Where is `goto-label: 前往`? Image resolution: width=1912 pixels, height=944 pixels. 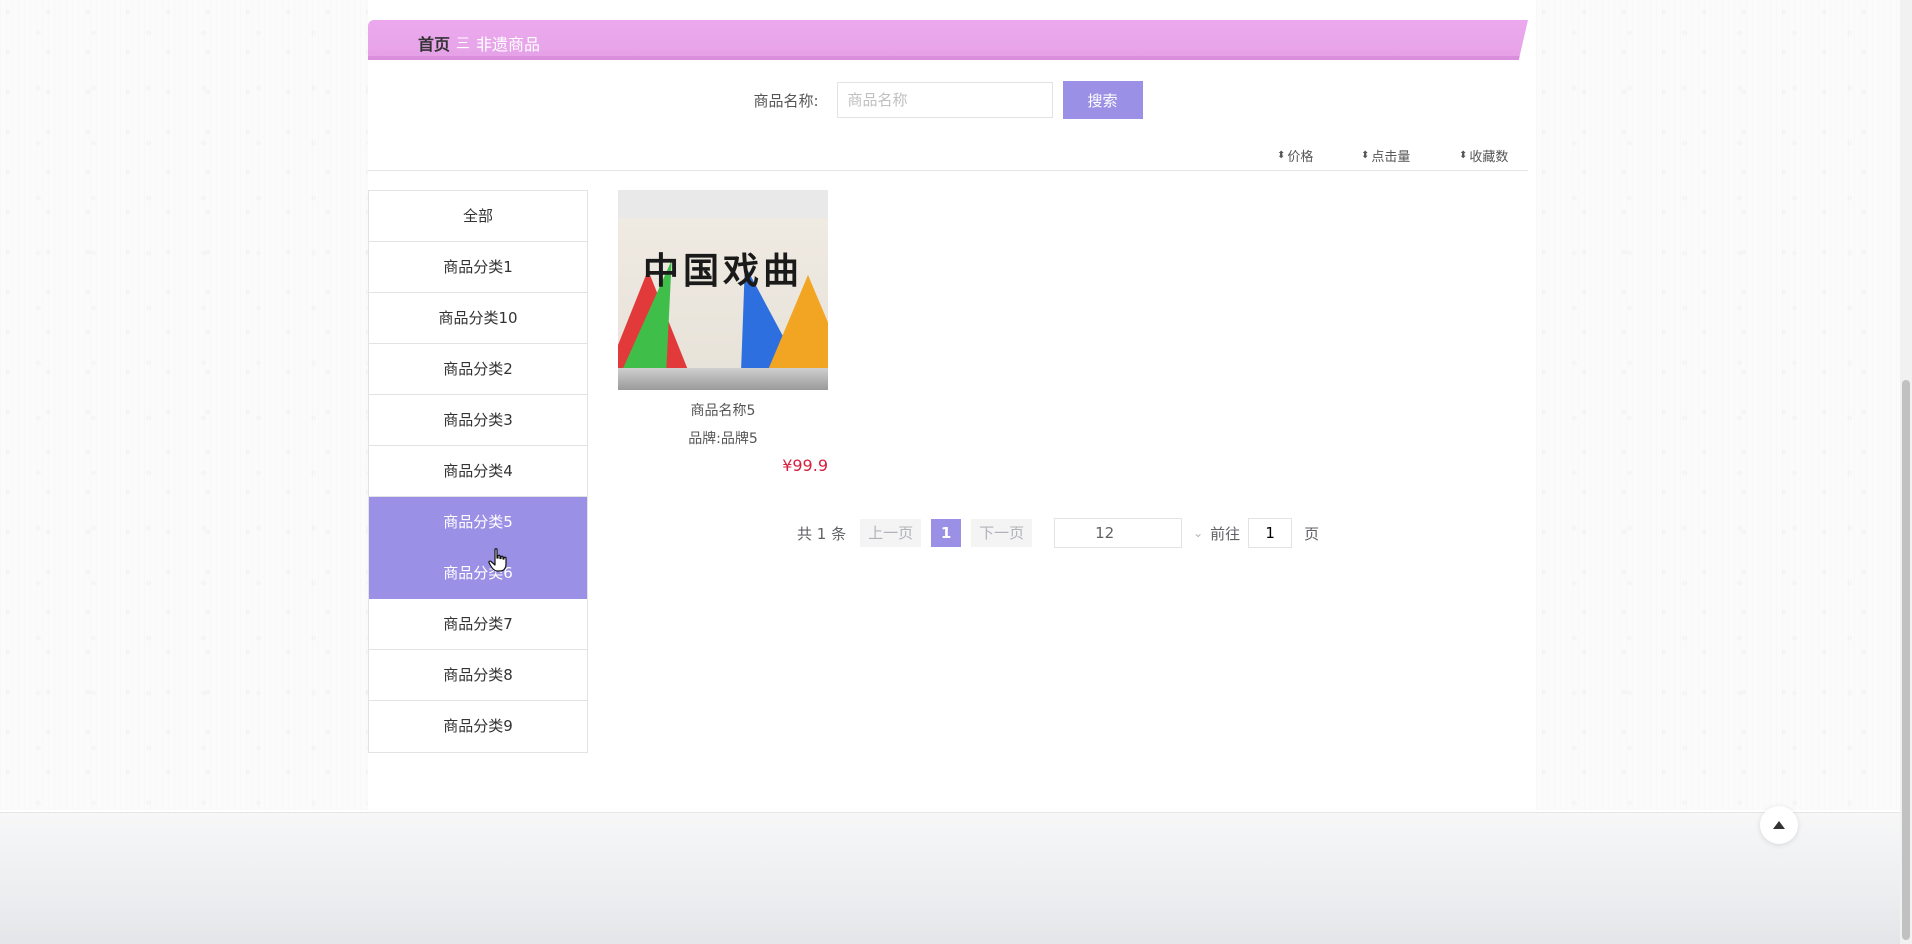 goto-label: 前往 is located at coordinates (1225, 533).